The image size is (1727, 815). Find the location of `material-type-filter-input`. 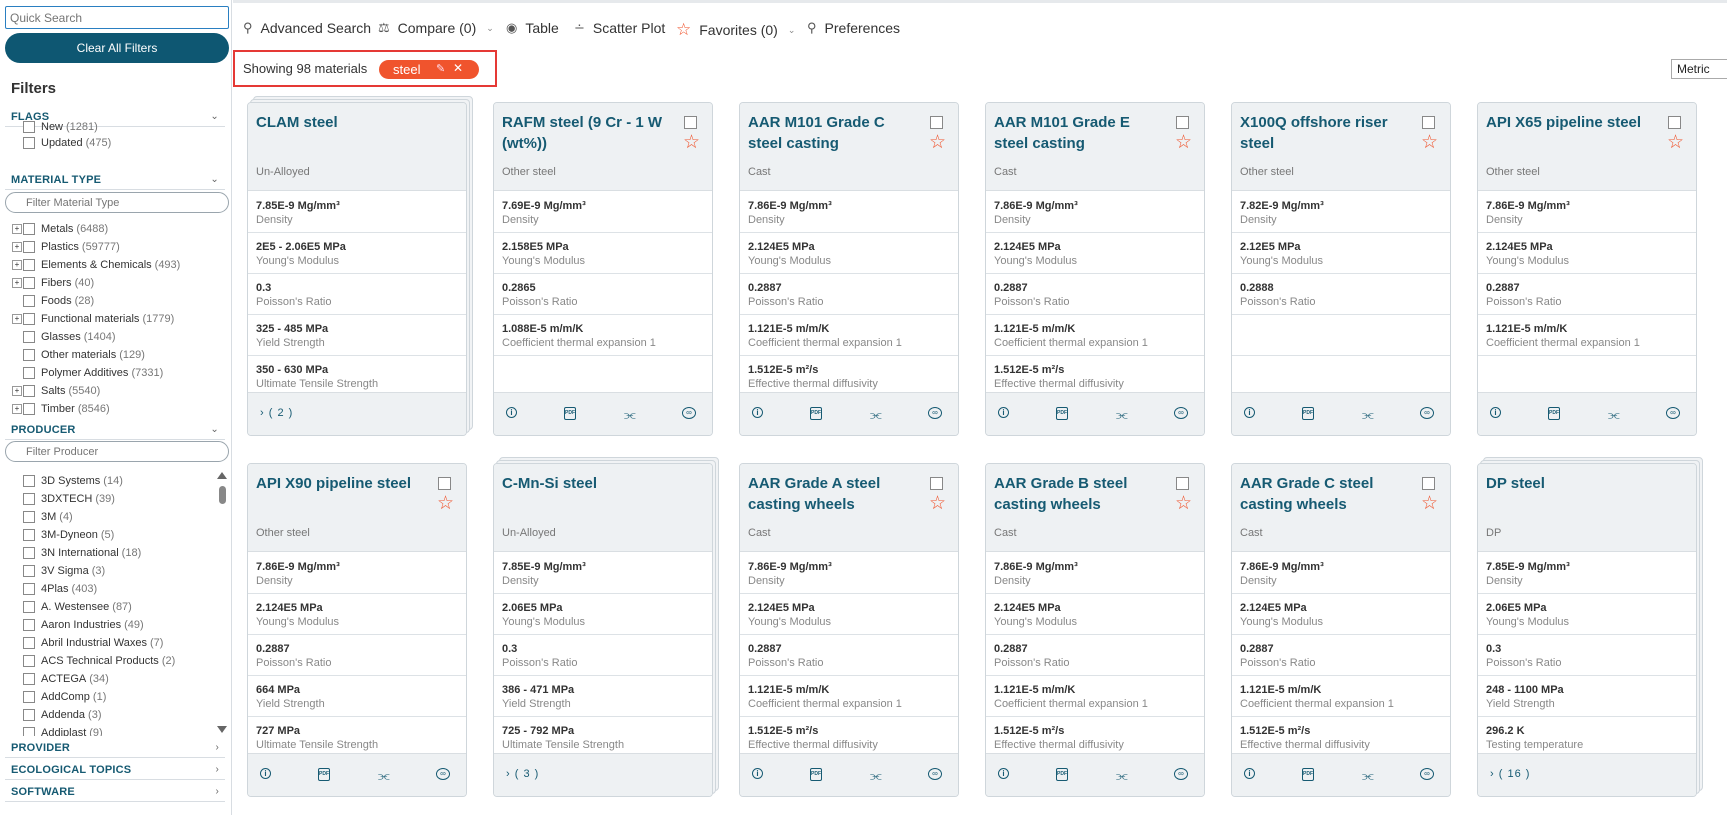

material-type-filter-input is located at coordinates (117, 202).